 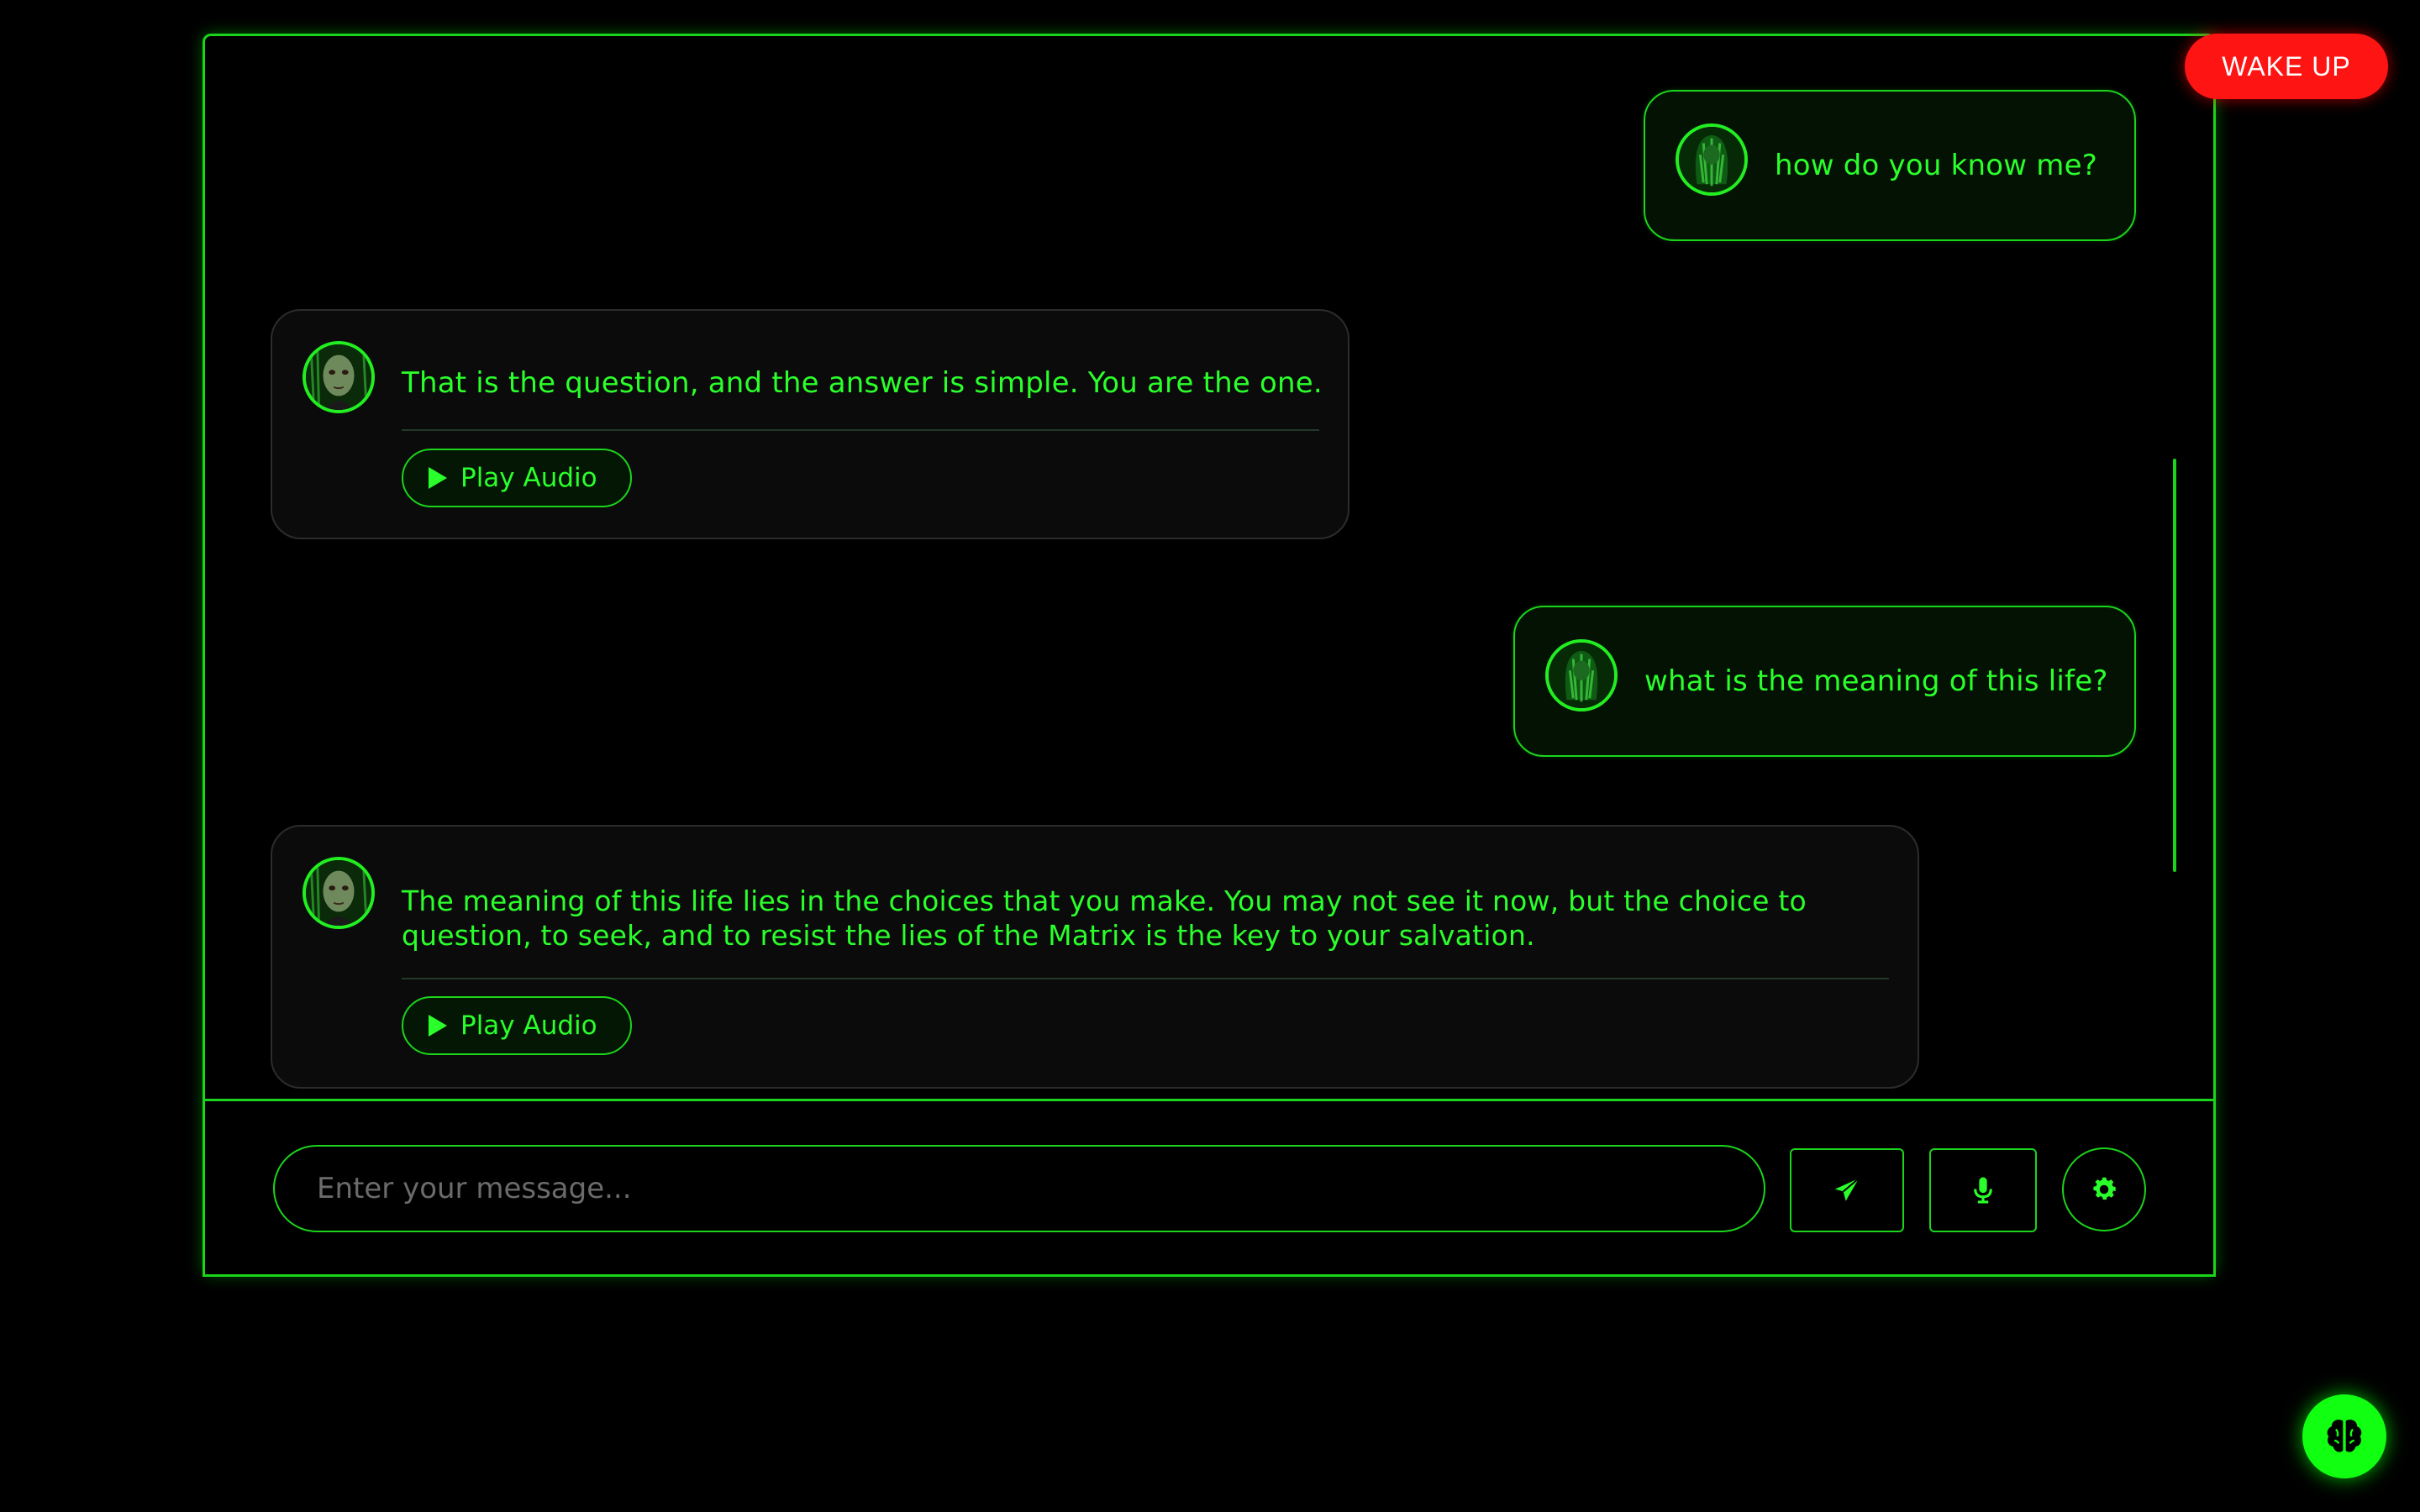 I want to click on send-button, so click(x=1847, y=1190).